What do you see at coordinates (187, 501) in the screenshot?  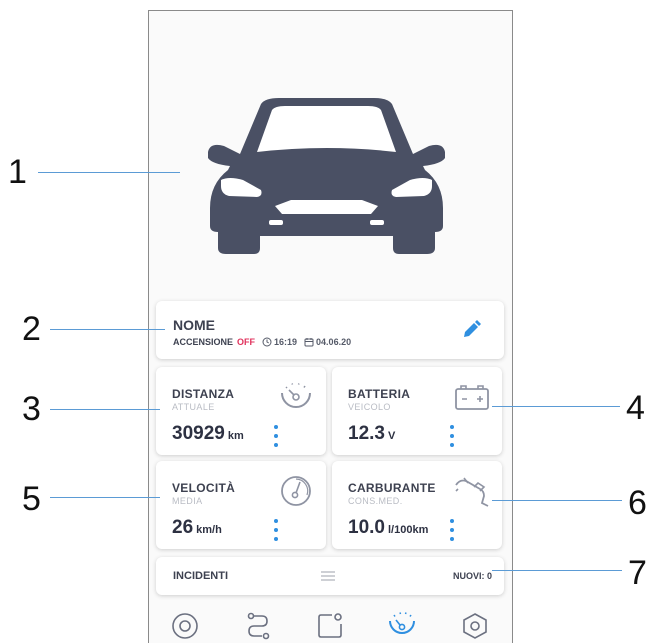 I see `speed-subtitle: MEDIA` at bounding box center [187, 501].